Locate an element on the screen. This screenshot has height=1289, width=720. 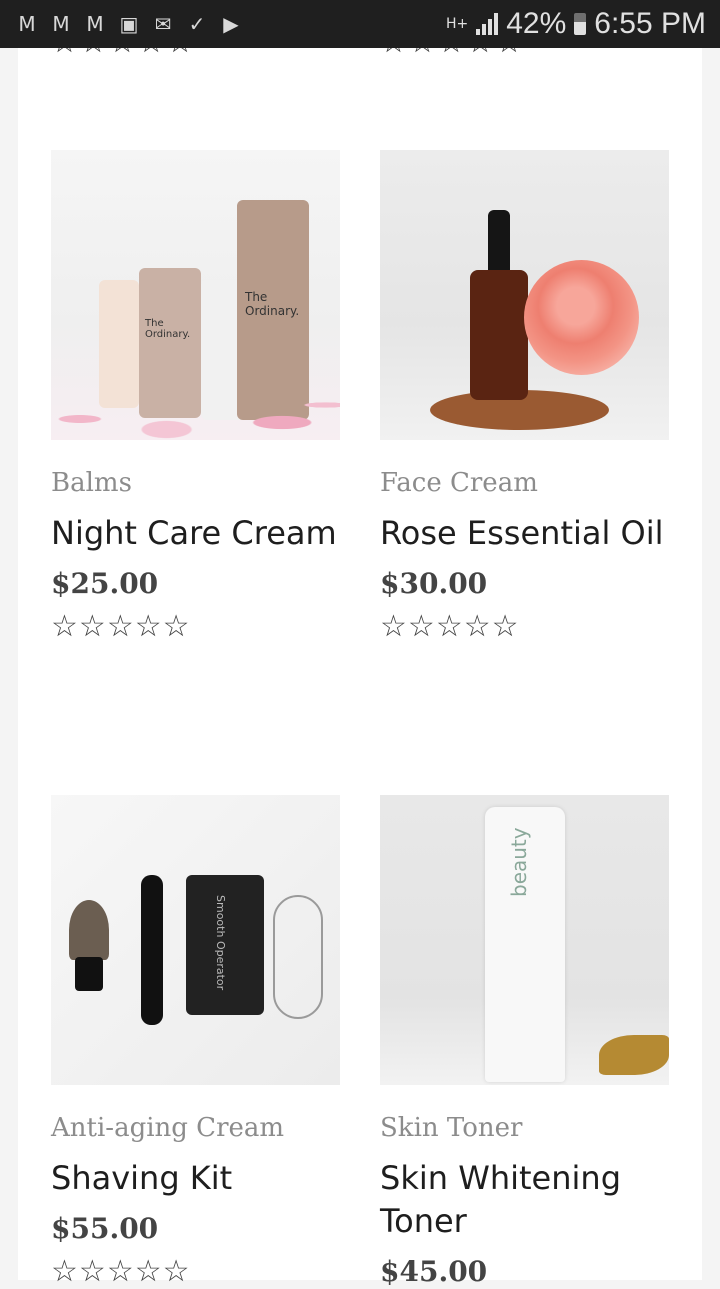
product-image: Smooth Operator is located at coordinates (195, 940).